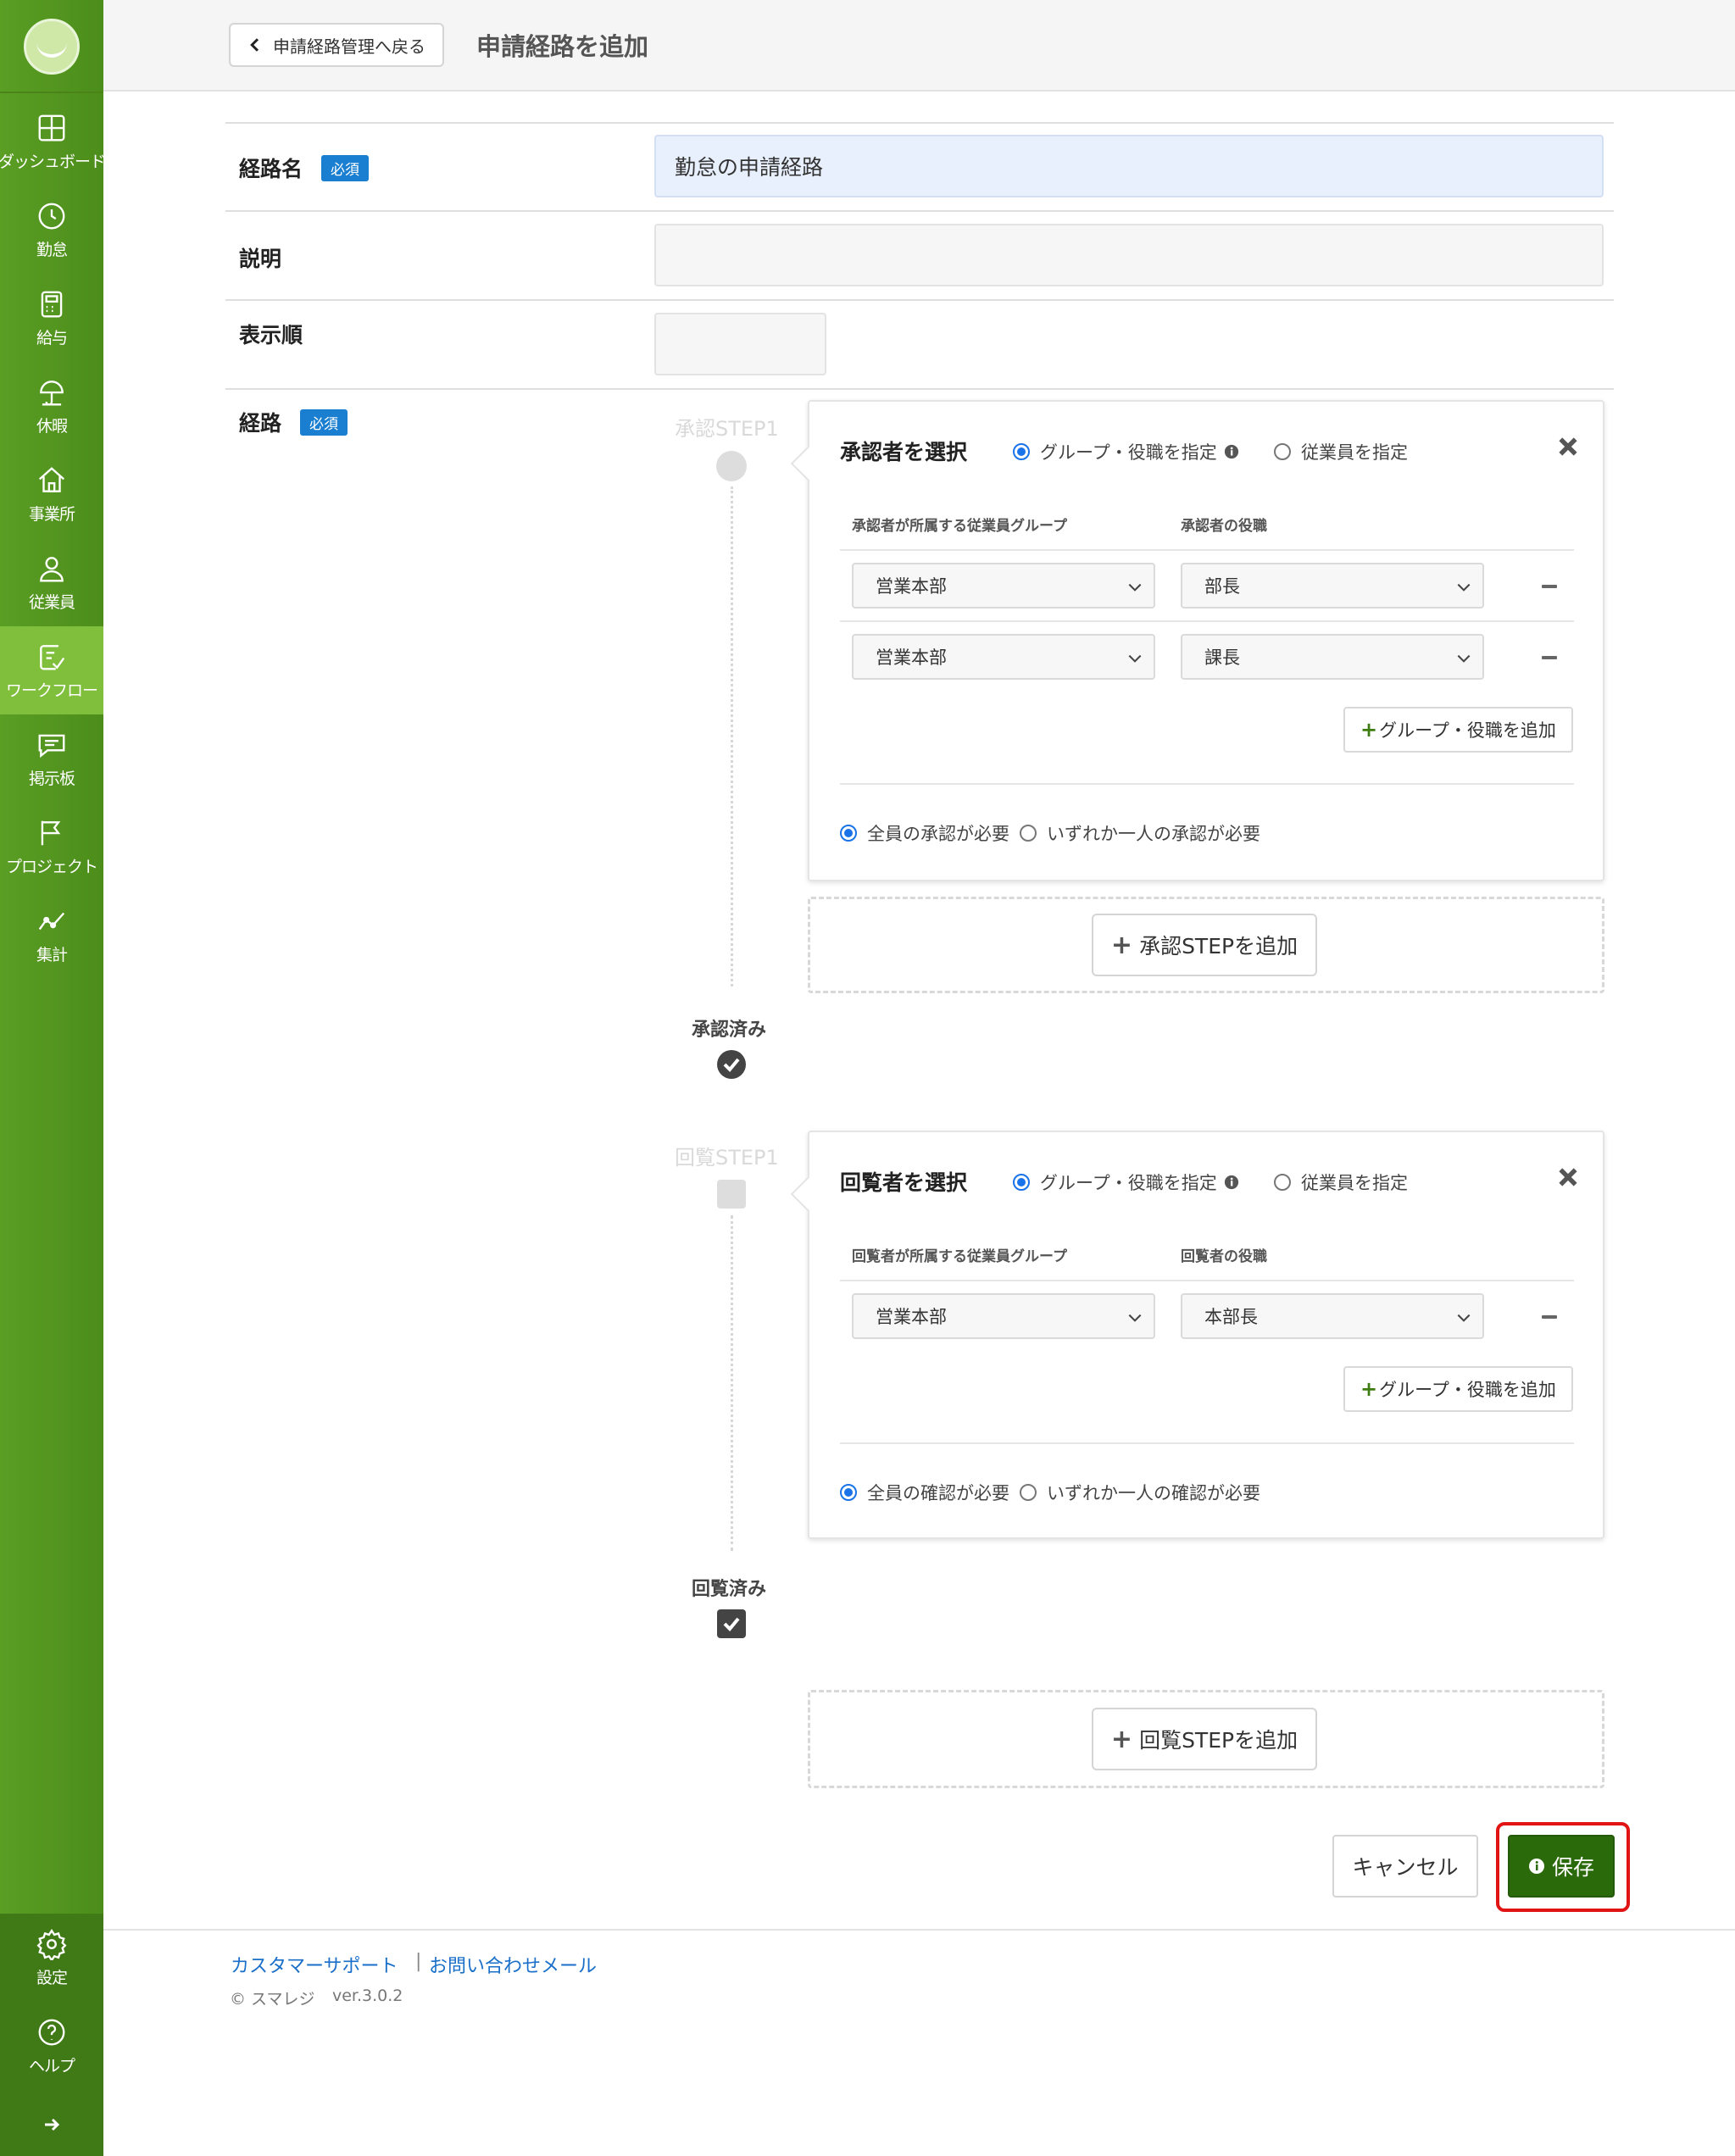  Describe the element at coordinates (52, 318) in the screenshot. I see `sidebar-item-payroll: 給与` at that location.